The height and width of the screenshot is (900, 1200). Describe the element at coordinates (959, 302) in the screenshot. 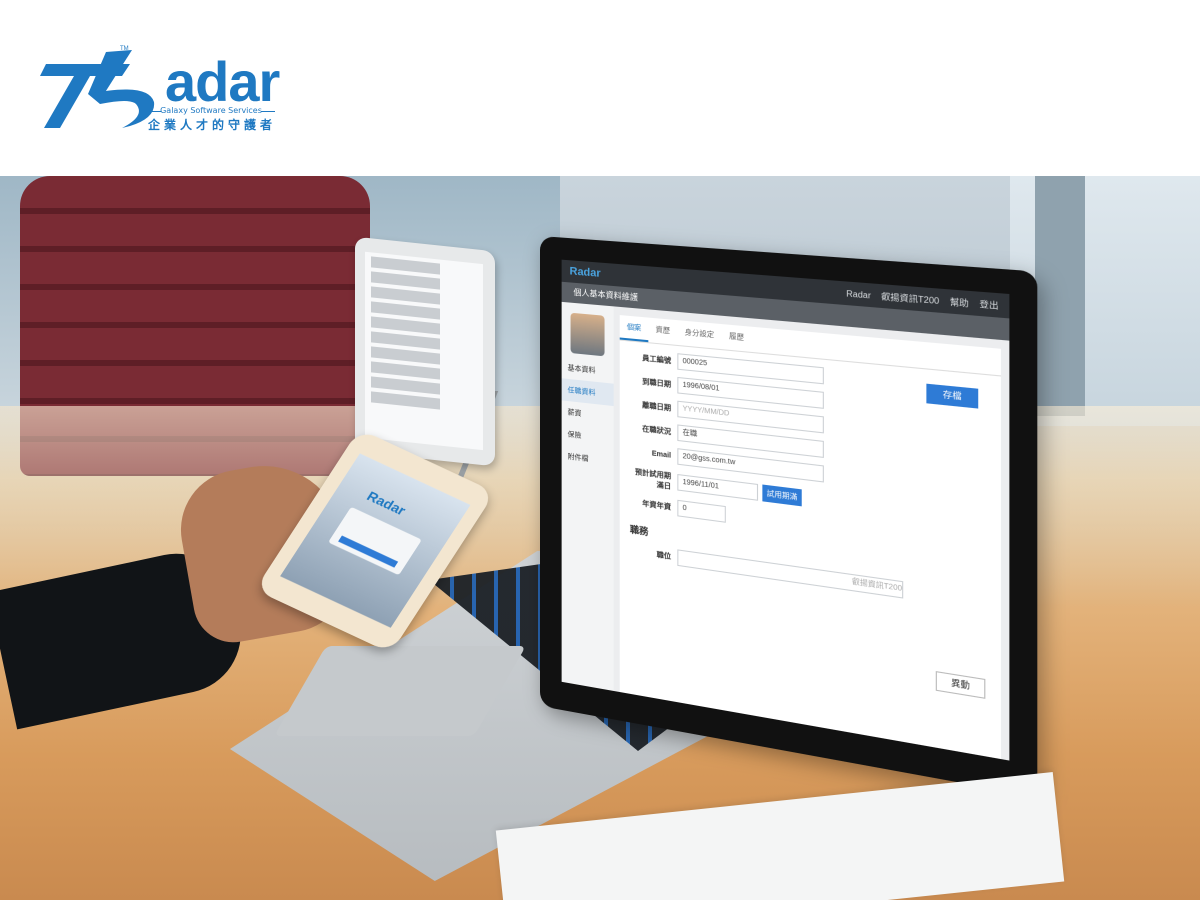

I see `help-link: 幫助` at that location.